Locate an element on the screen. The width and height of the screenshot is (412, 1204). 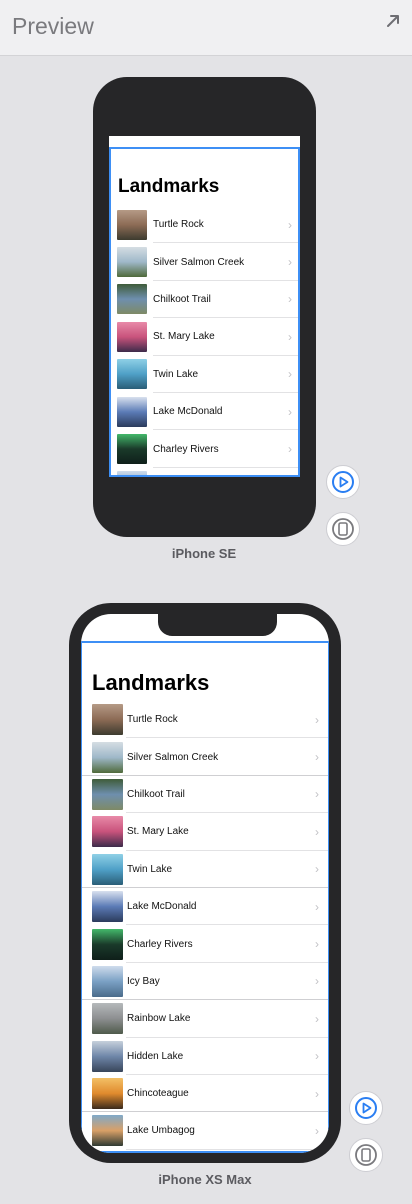
preview-header: Preview is located at coordinates (206, 28).